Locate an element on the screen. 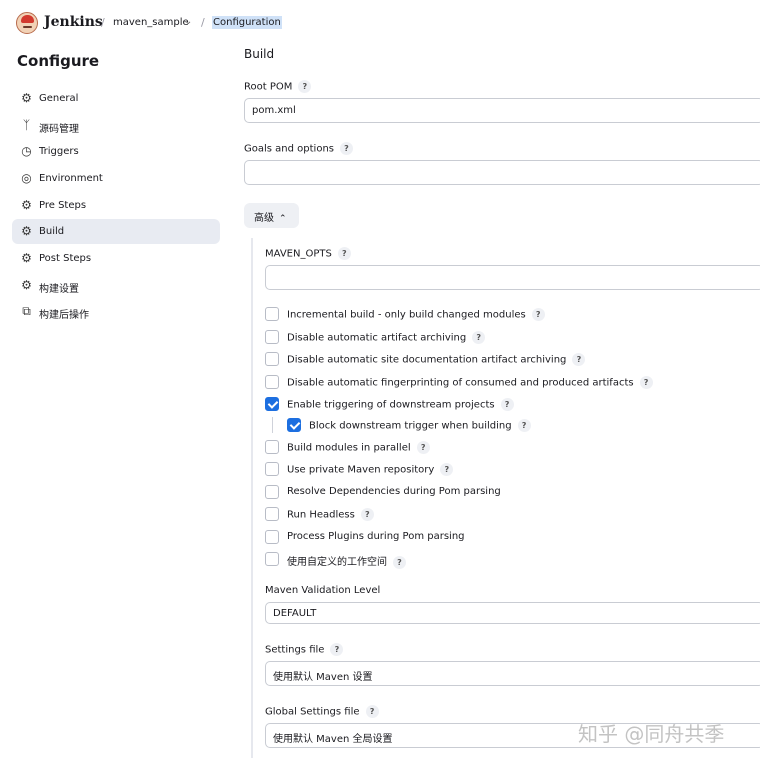  sidebar-item-label: Triggers is located at coordinates (59, 151).